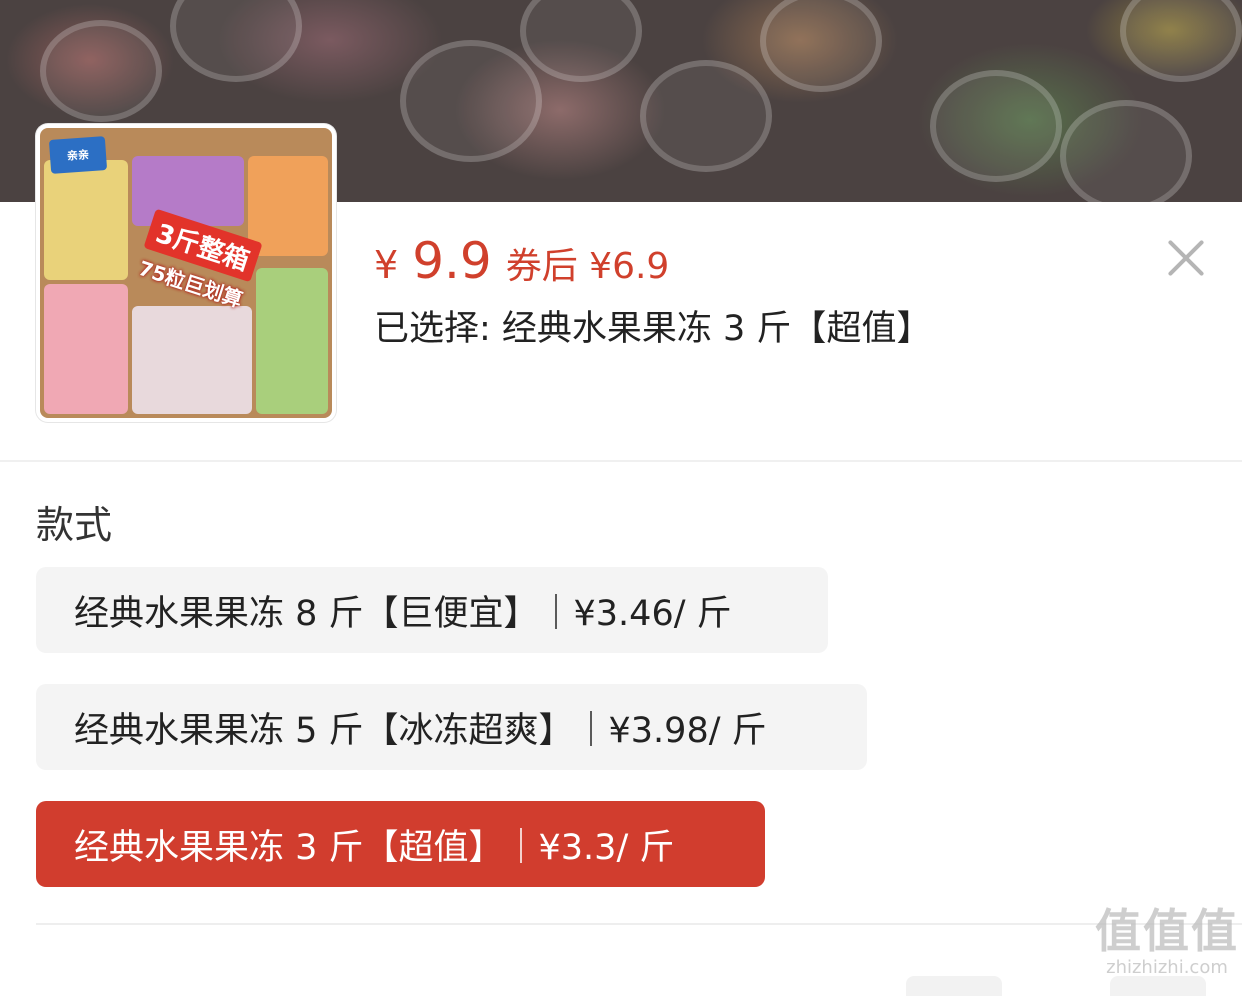 This screenshot has height=996, width=1242. What do you see at coordinates (653, 329) in the screenshot?
I see `selected-sku-text: 已选择: 经典水果果冻 3 斤【超值】` at bounding box center [653, 329].